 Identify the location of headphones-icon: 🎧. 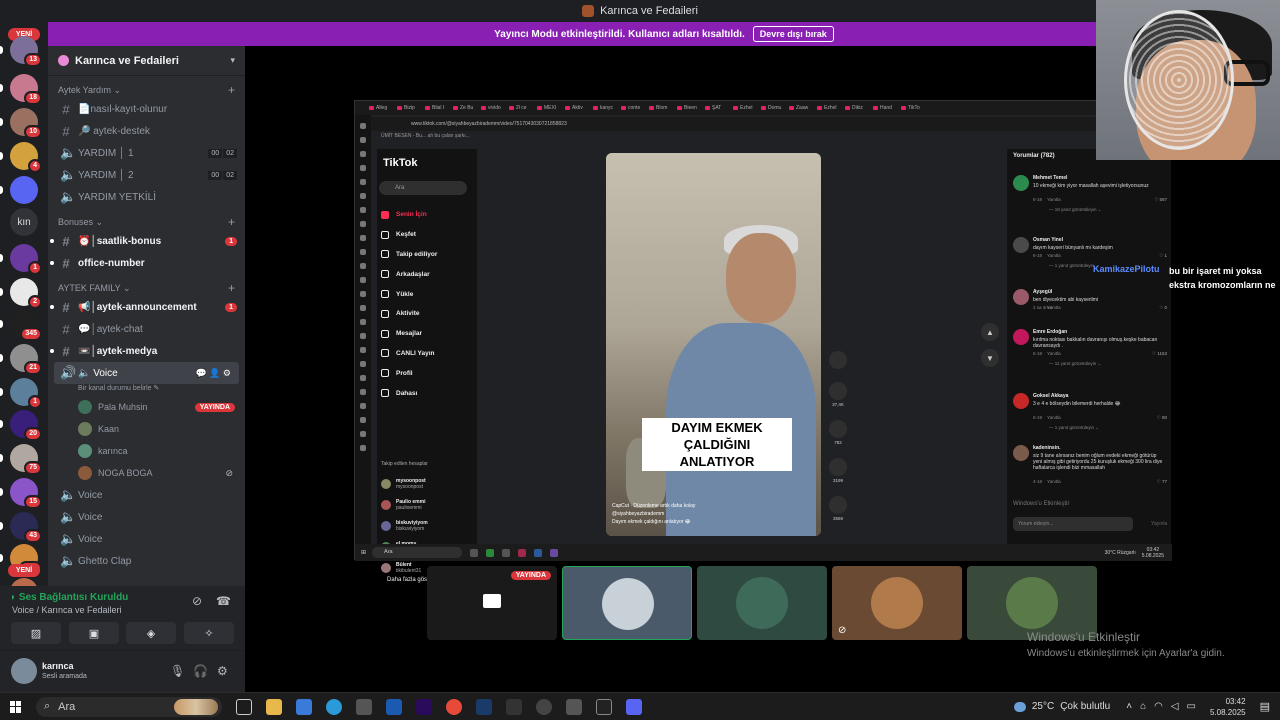
(200, 671).